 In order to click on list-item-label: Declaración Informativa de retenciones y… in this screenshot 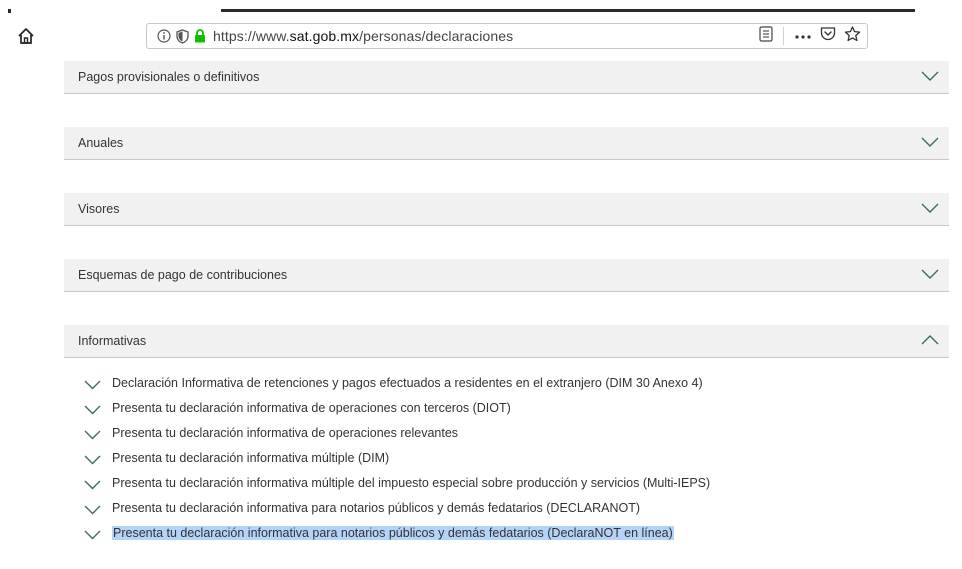, I will do `click(407, 383)`.